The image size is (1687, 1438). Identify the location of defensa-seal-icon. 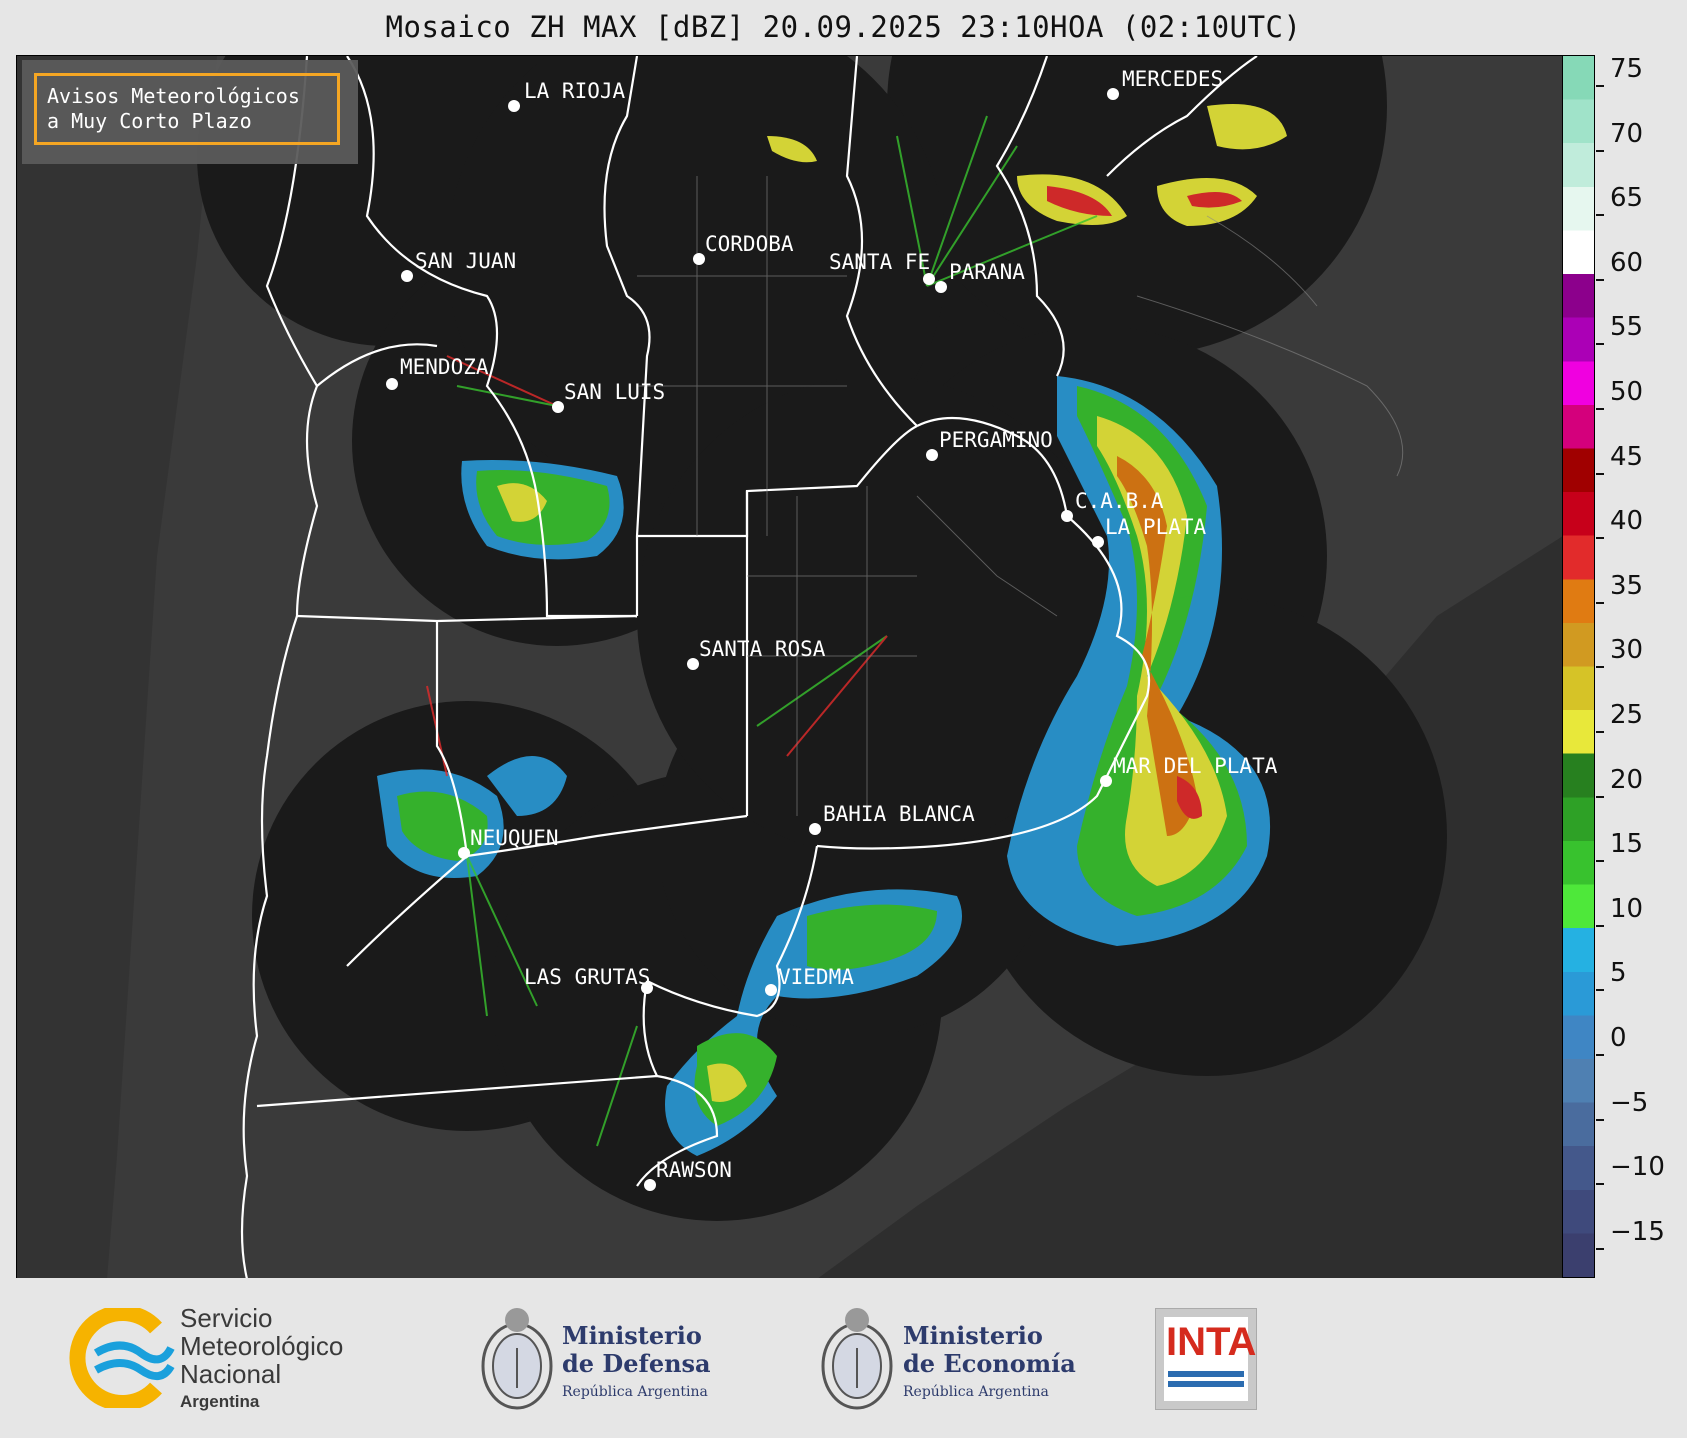
(517, 1359).